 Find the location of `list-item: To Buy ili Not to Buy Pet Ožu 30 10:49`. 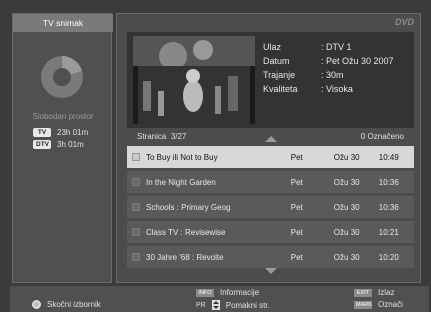

list-item: To Buy ili Not to Buy Pet Ožu 30 10:49 is located at coordinates (270, 157).